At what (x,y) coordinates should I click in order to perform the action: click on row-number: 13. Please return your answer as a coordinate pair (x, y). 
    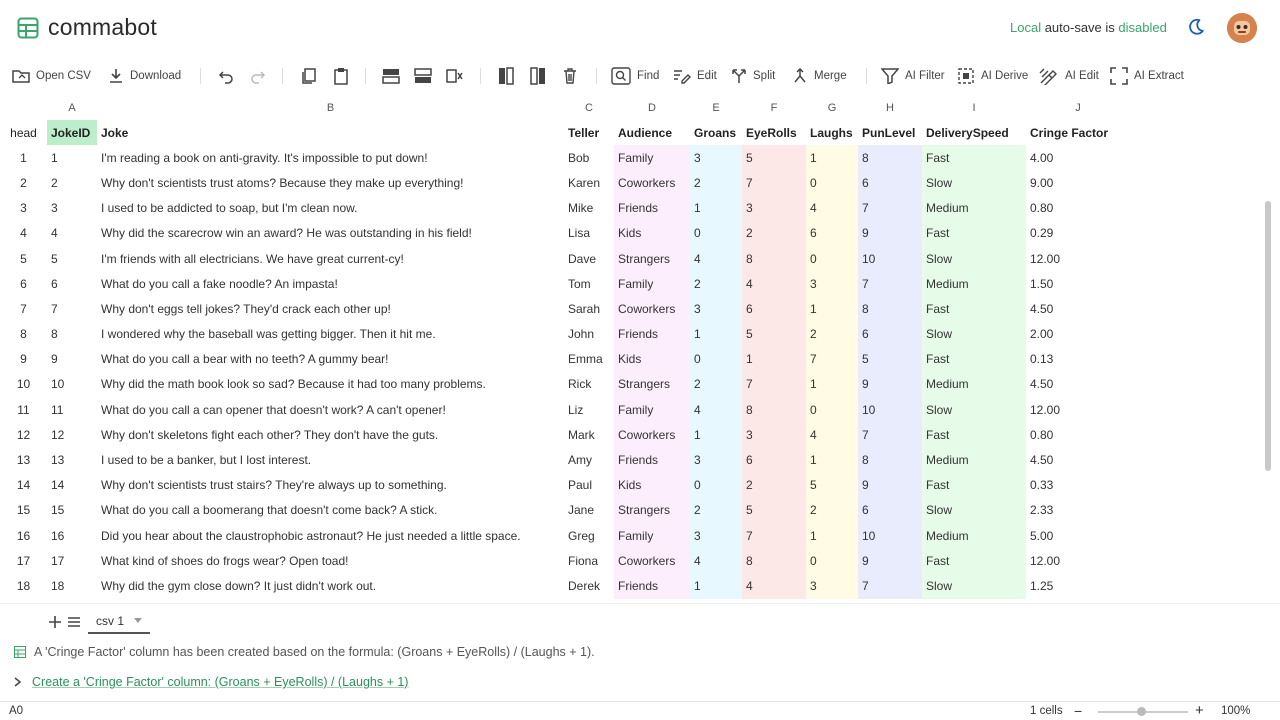
    Looking at the image, I should click on (23, 459).